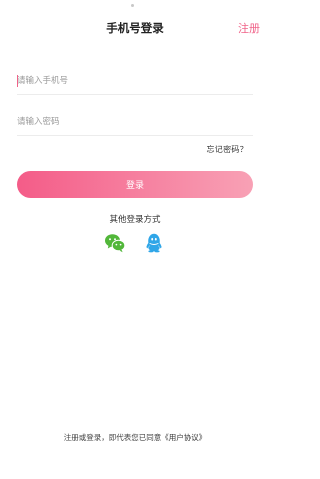 The height and width of the screenshot is (479, 320). Describe the element at coordinates (135, 220) in the screenshot. I see `other-login-title: 其他登录方式` at that location.